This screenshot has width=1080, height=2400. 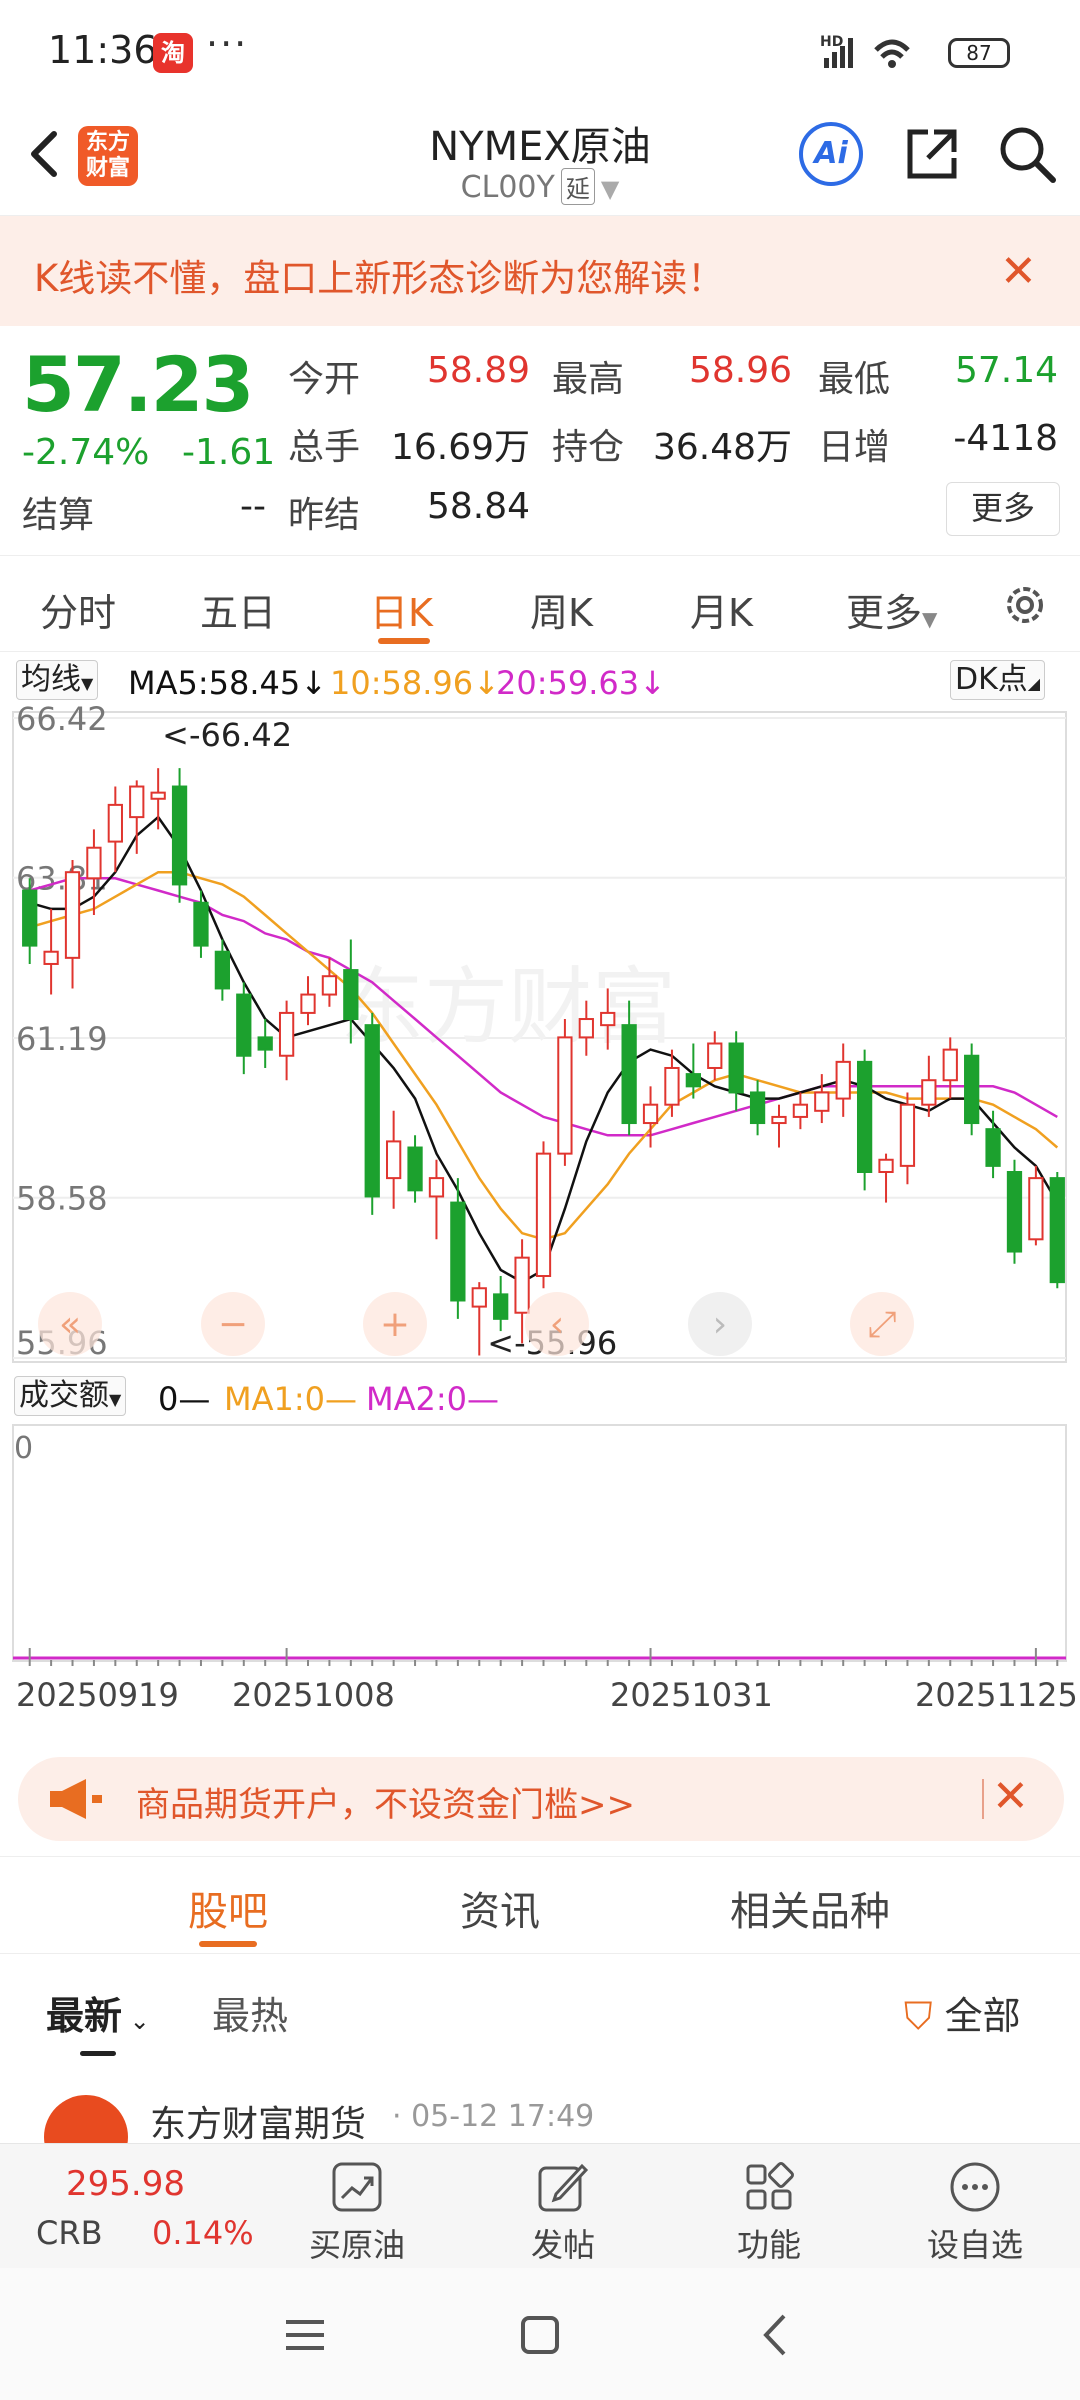 What do you see at coordinates (768, 2245) in the screenshot?
I see `functions-label: 功能` at bounding box center [768, 2245].